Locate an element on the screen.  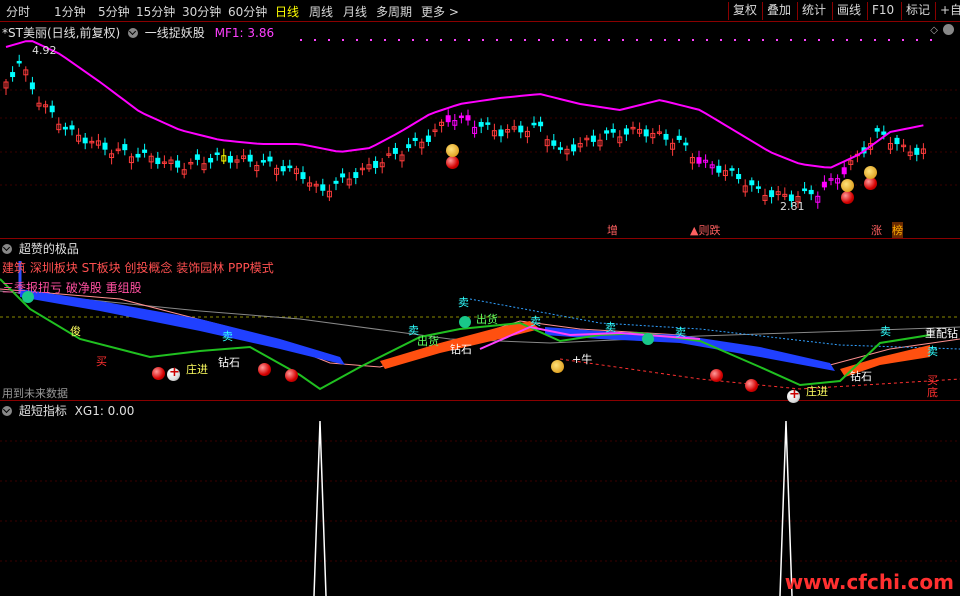
overlay-button: 叠加 is located at coordinates (778, 11).